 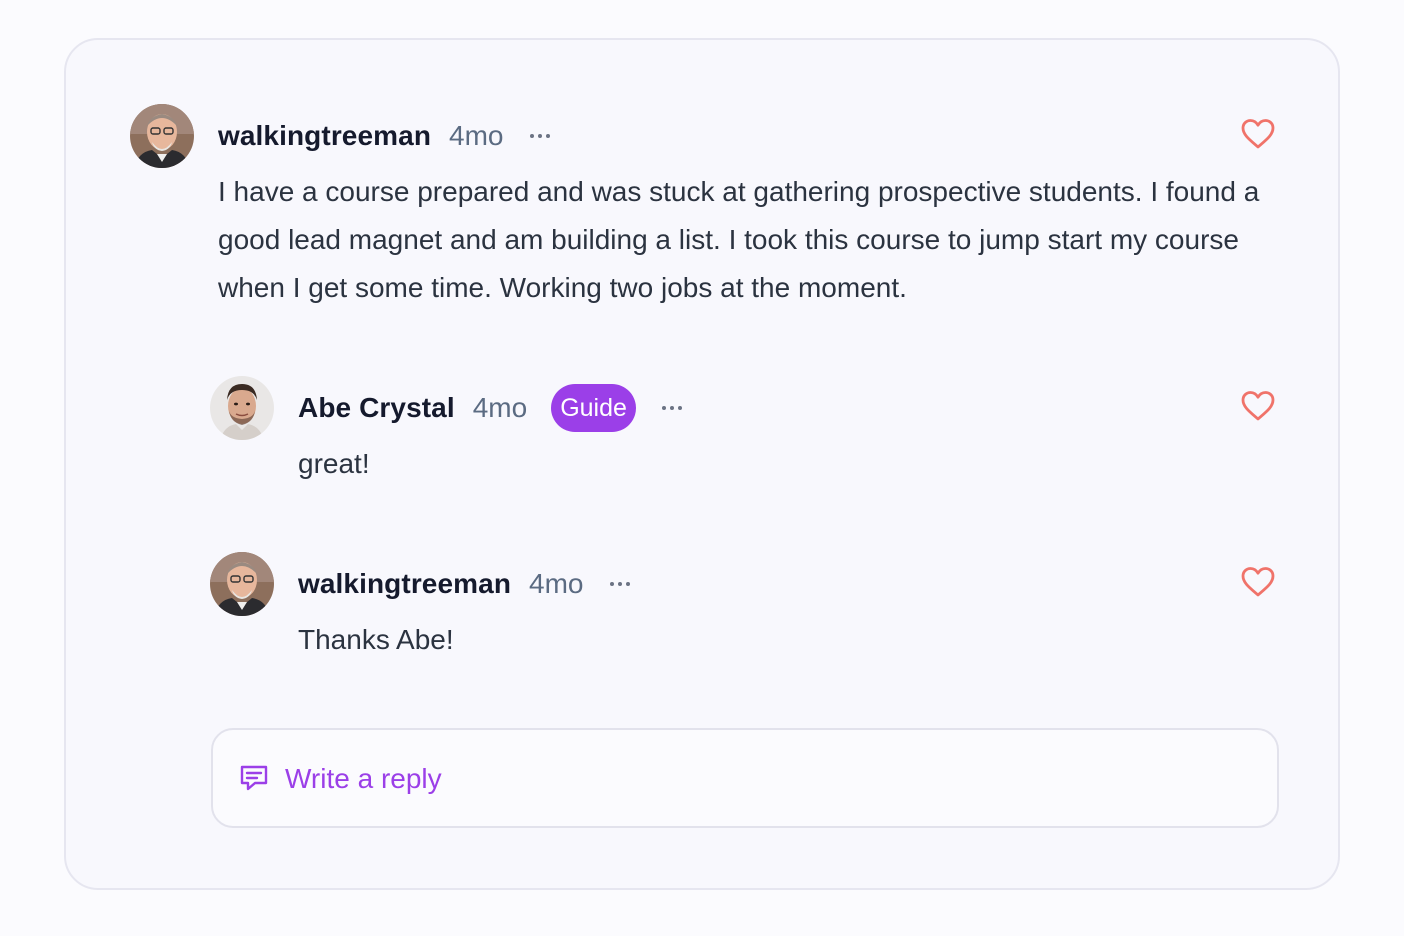 What do you see at coordinates (376, 408) in the screenshot?
I see `author-name: Abe Crystal` at bounding box center [376, 408].